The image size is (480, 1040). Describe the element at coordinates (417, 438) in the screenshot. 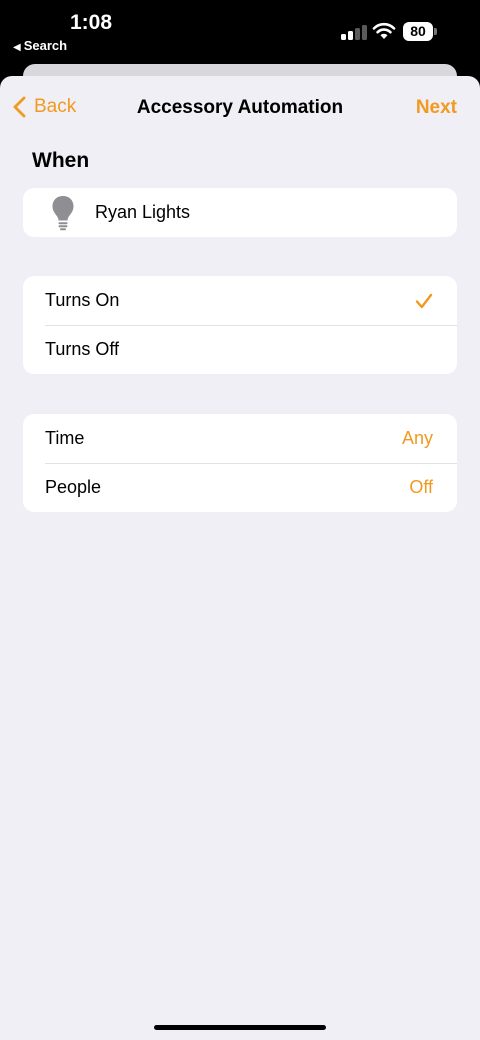

I see `condition-value: Any` at that location.